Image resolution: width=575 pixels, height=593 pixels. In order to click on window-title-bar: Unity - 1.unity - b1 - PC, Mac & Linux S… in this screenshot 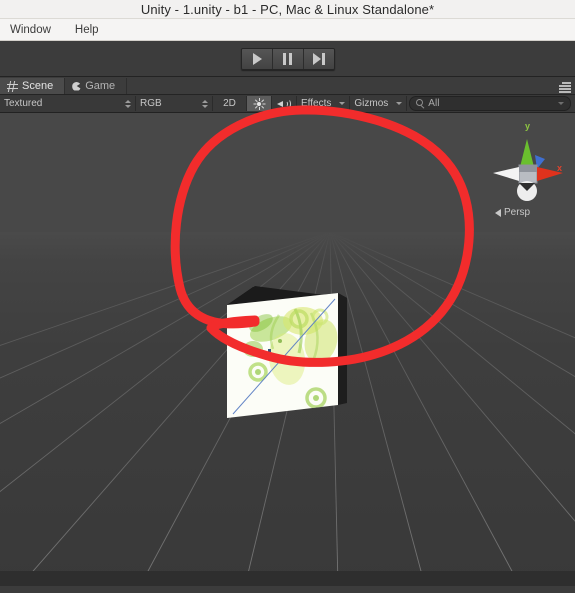, I will do `click(287, 9)`.